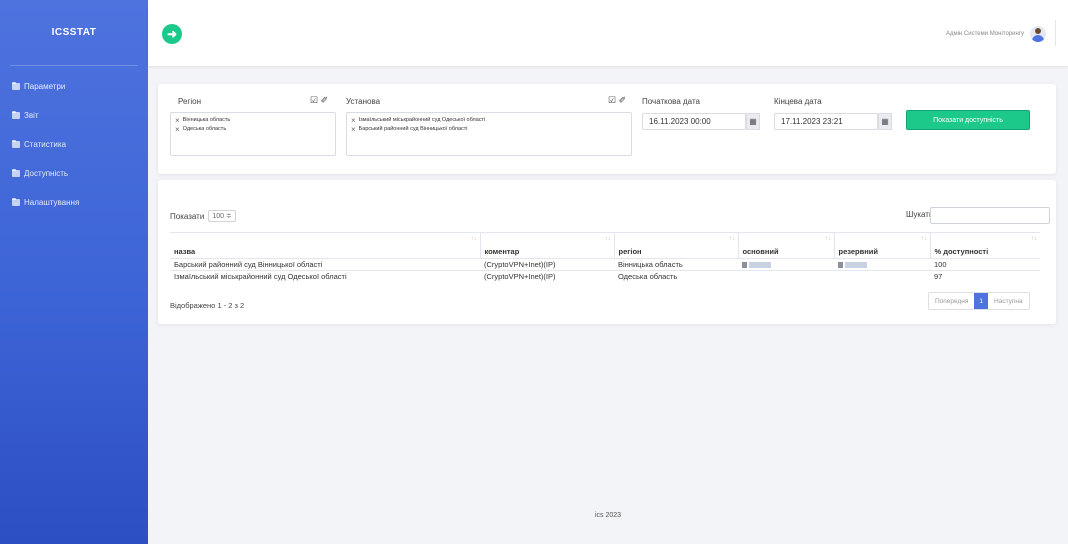  Describe the element at coordinates (1008, 301) in the screenshot. I see `next-page-button: Наступна` at that location.